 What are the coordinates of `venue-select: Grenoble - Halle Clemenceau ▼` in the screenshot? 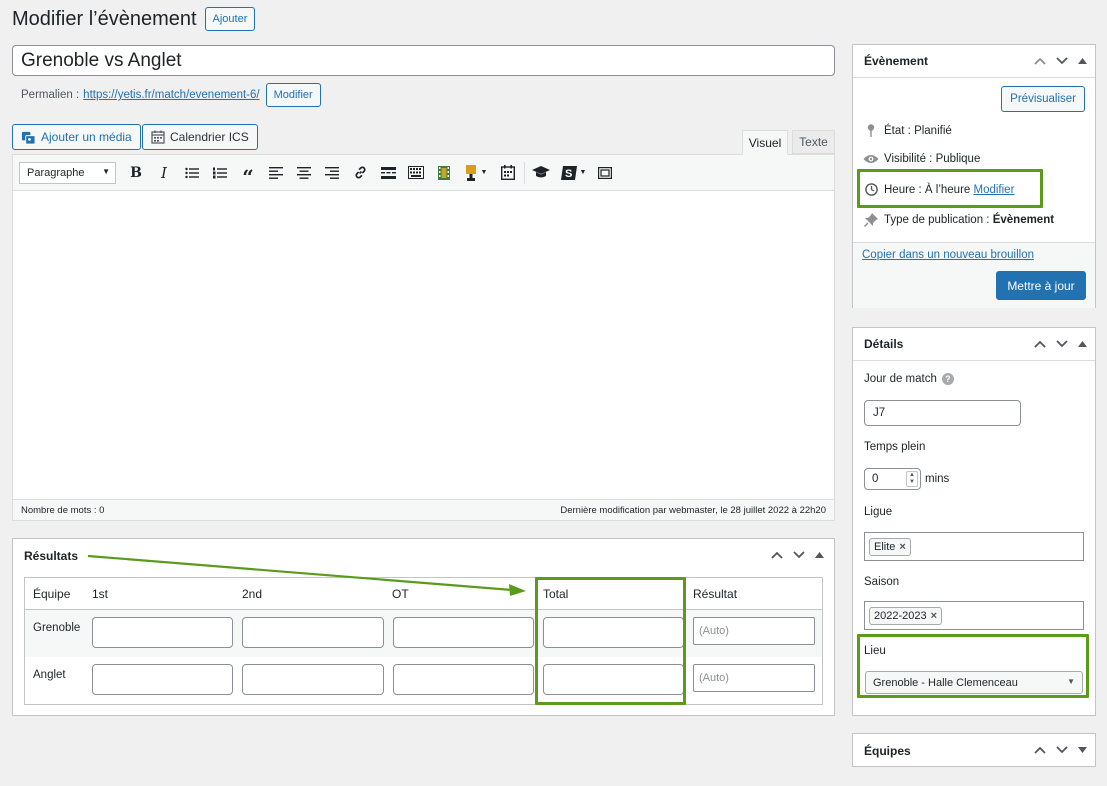 It's located at (974, 682).